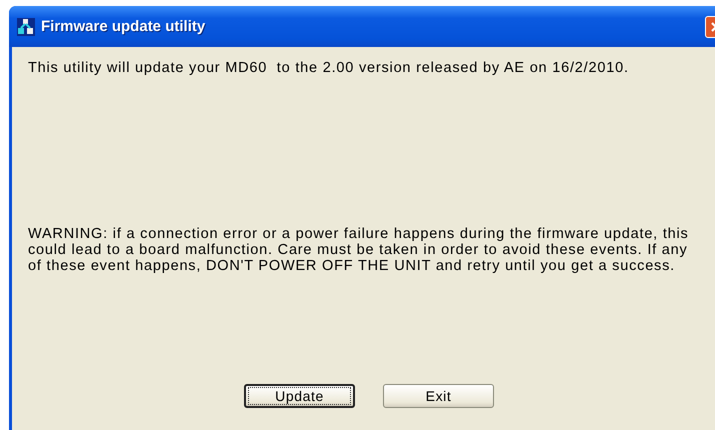 The height and width of the screenshot is (430, 715). What do you see at coordinates (438, 396) in the screenshot?
I see `dialog-button: Exit` at bounding box center [438, 396].